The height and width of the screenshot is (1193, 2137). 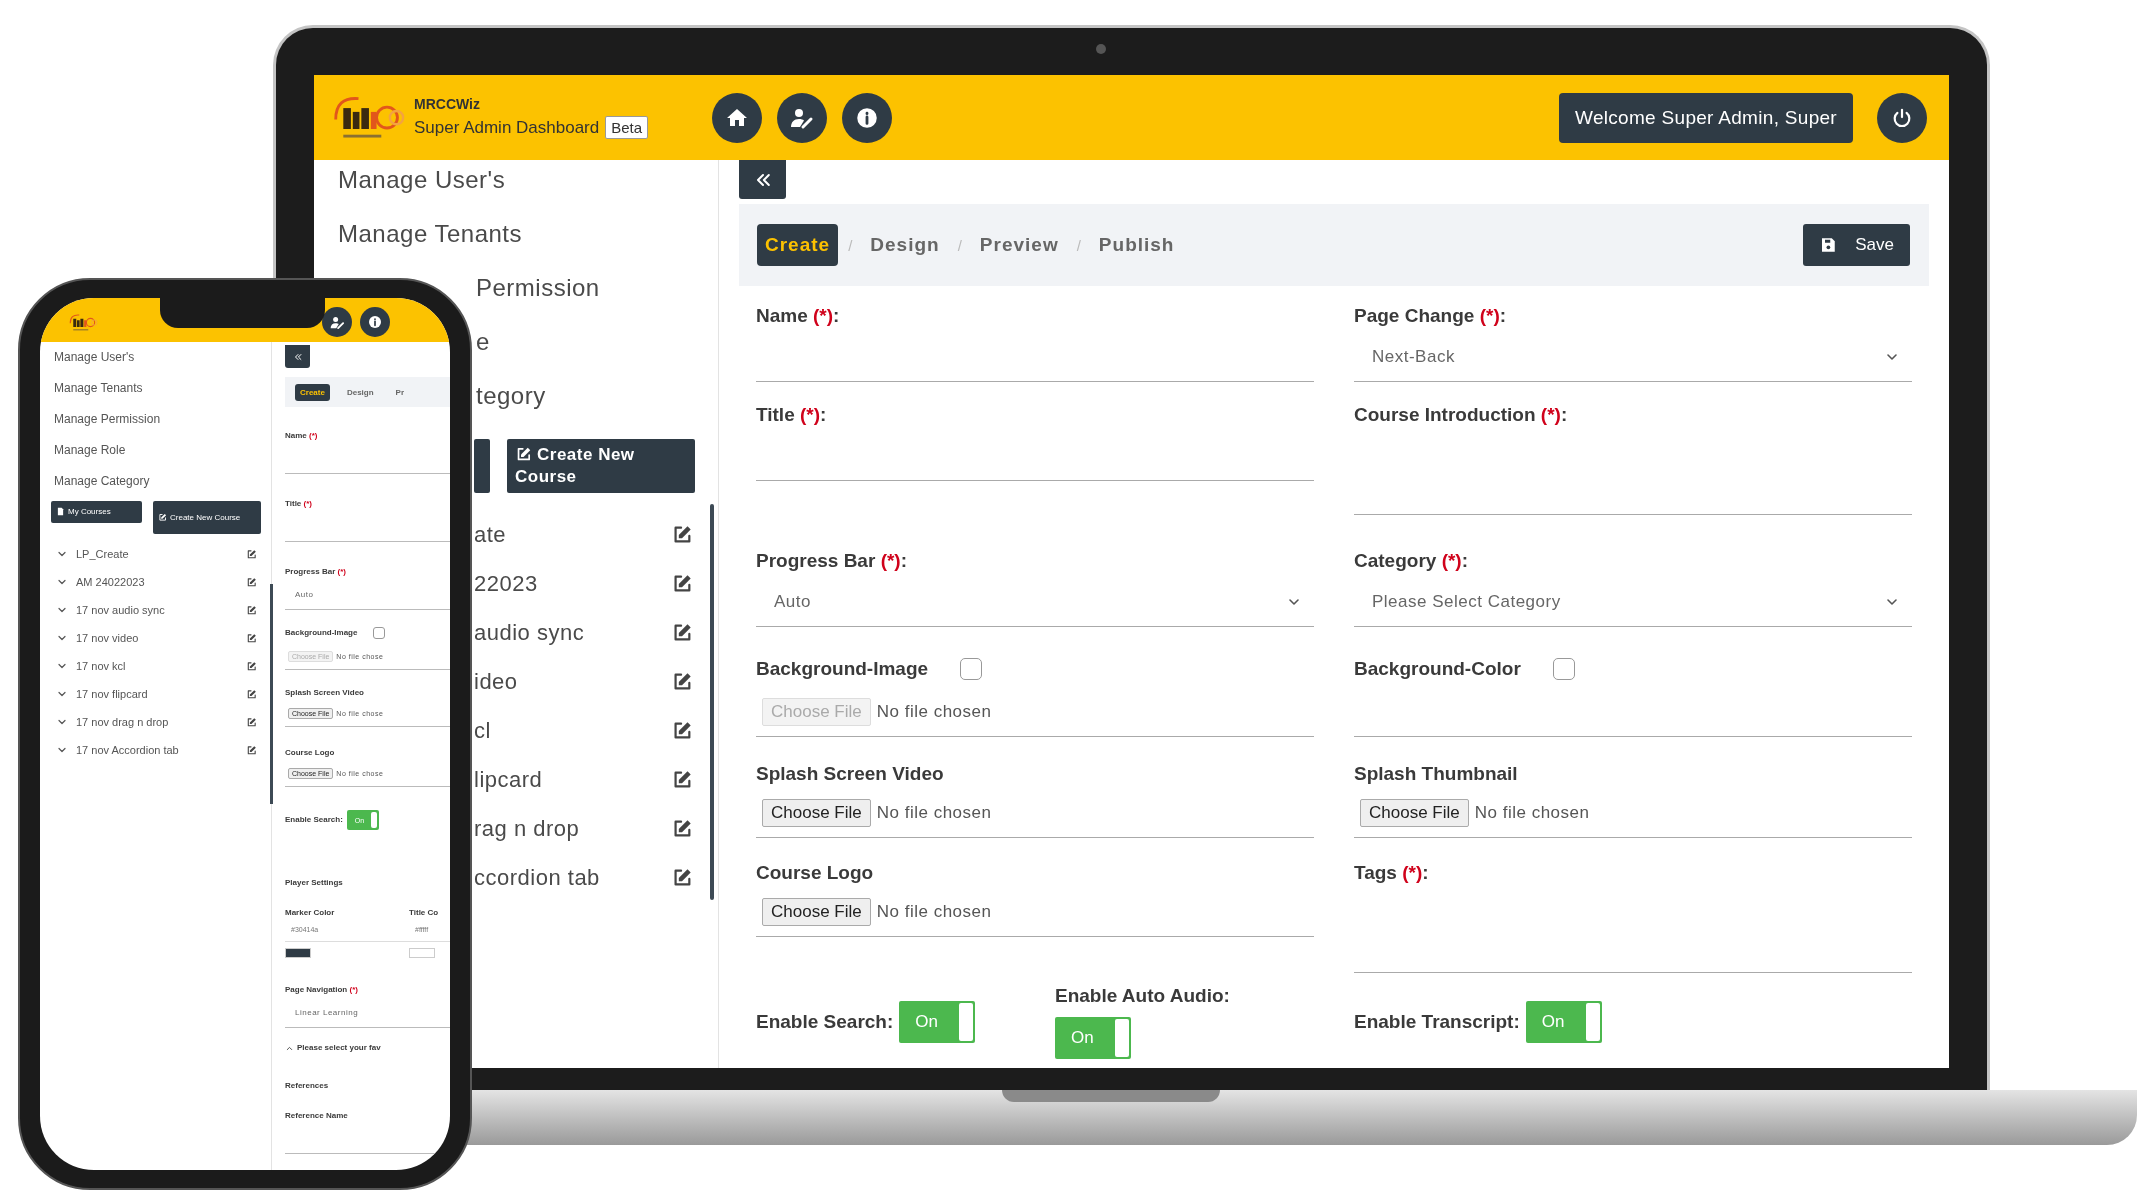 What do you see at coordinates (157, 750) in the screenshot?
I see `course-item: 17 nov Accordion tab` at bounding box center [157, 750].